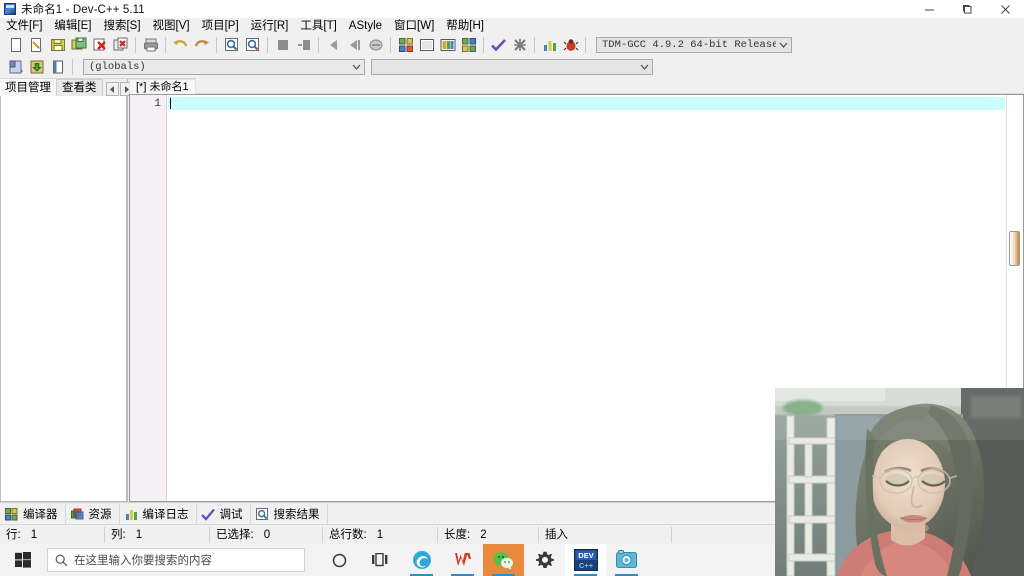 The width and height of the screenshot is (1024, 576). What do you see at coordinates (79, 87) in the screenshot?
I see `tab-class-browser: 查看类` at bounding box center [79, 87].